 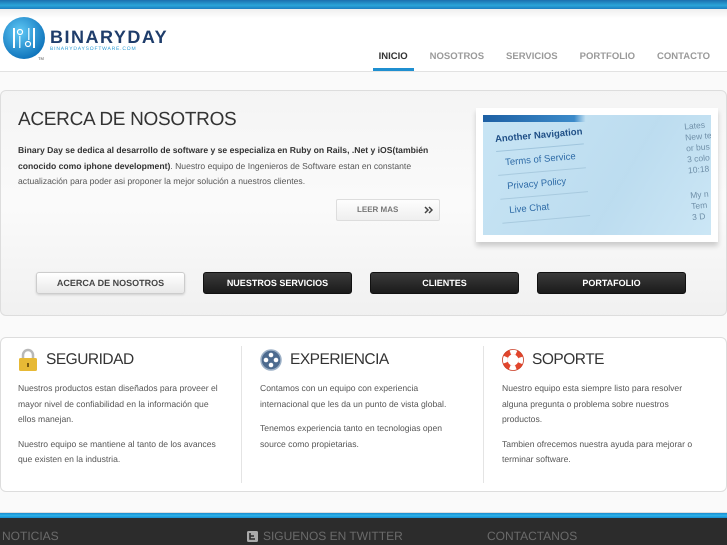 What do you see at coordinates (699, 206) in the screenshot?
I see `preview-text: Tem` at bounding box center [699, 206].